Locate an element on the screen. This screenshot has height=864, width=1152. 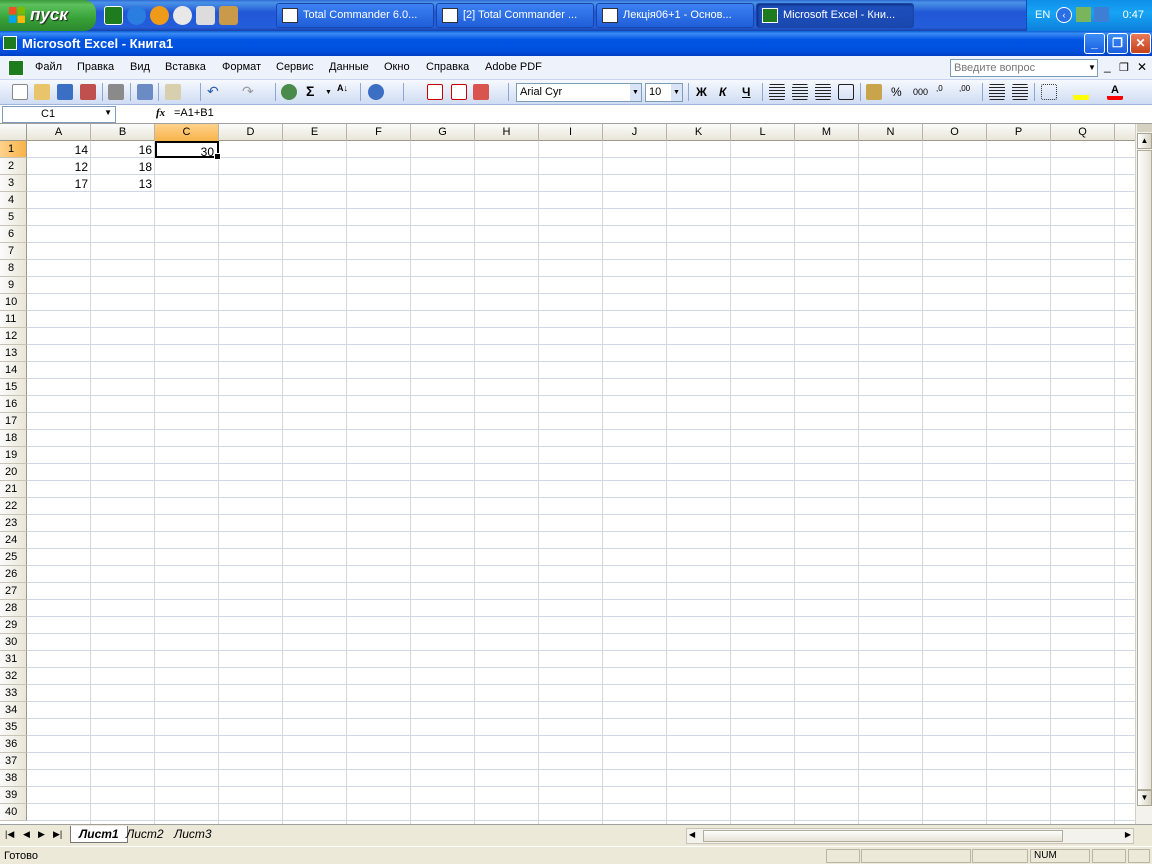
row-header-3: 3 is located at coordinates (13, 183).